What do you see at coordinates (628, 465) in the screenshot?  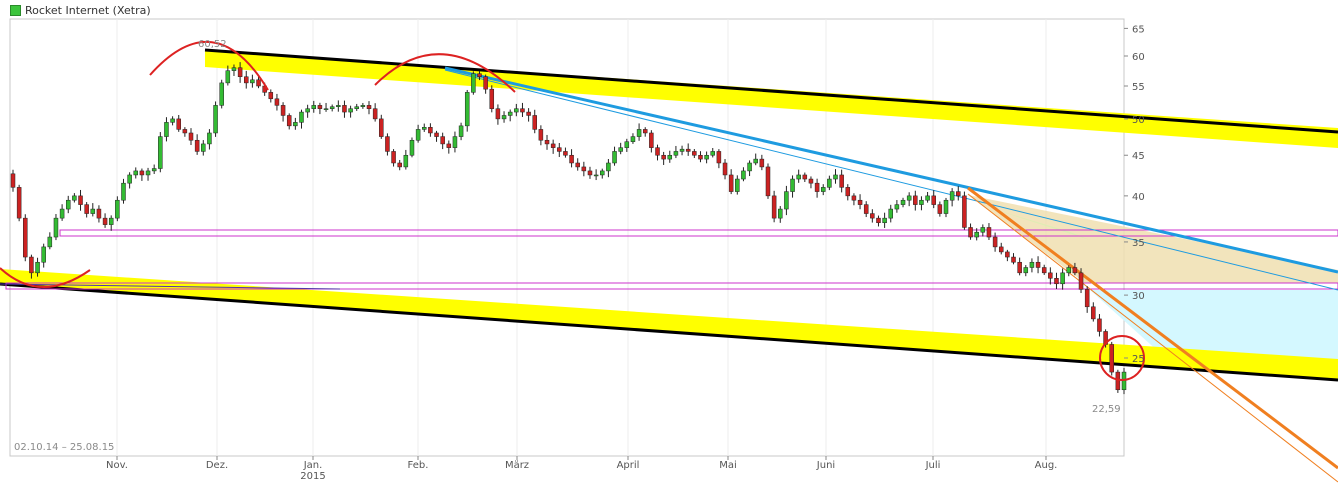 I see `x-tick-label: April` at bounding box center [628, 465].